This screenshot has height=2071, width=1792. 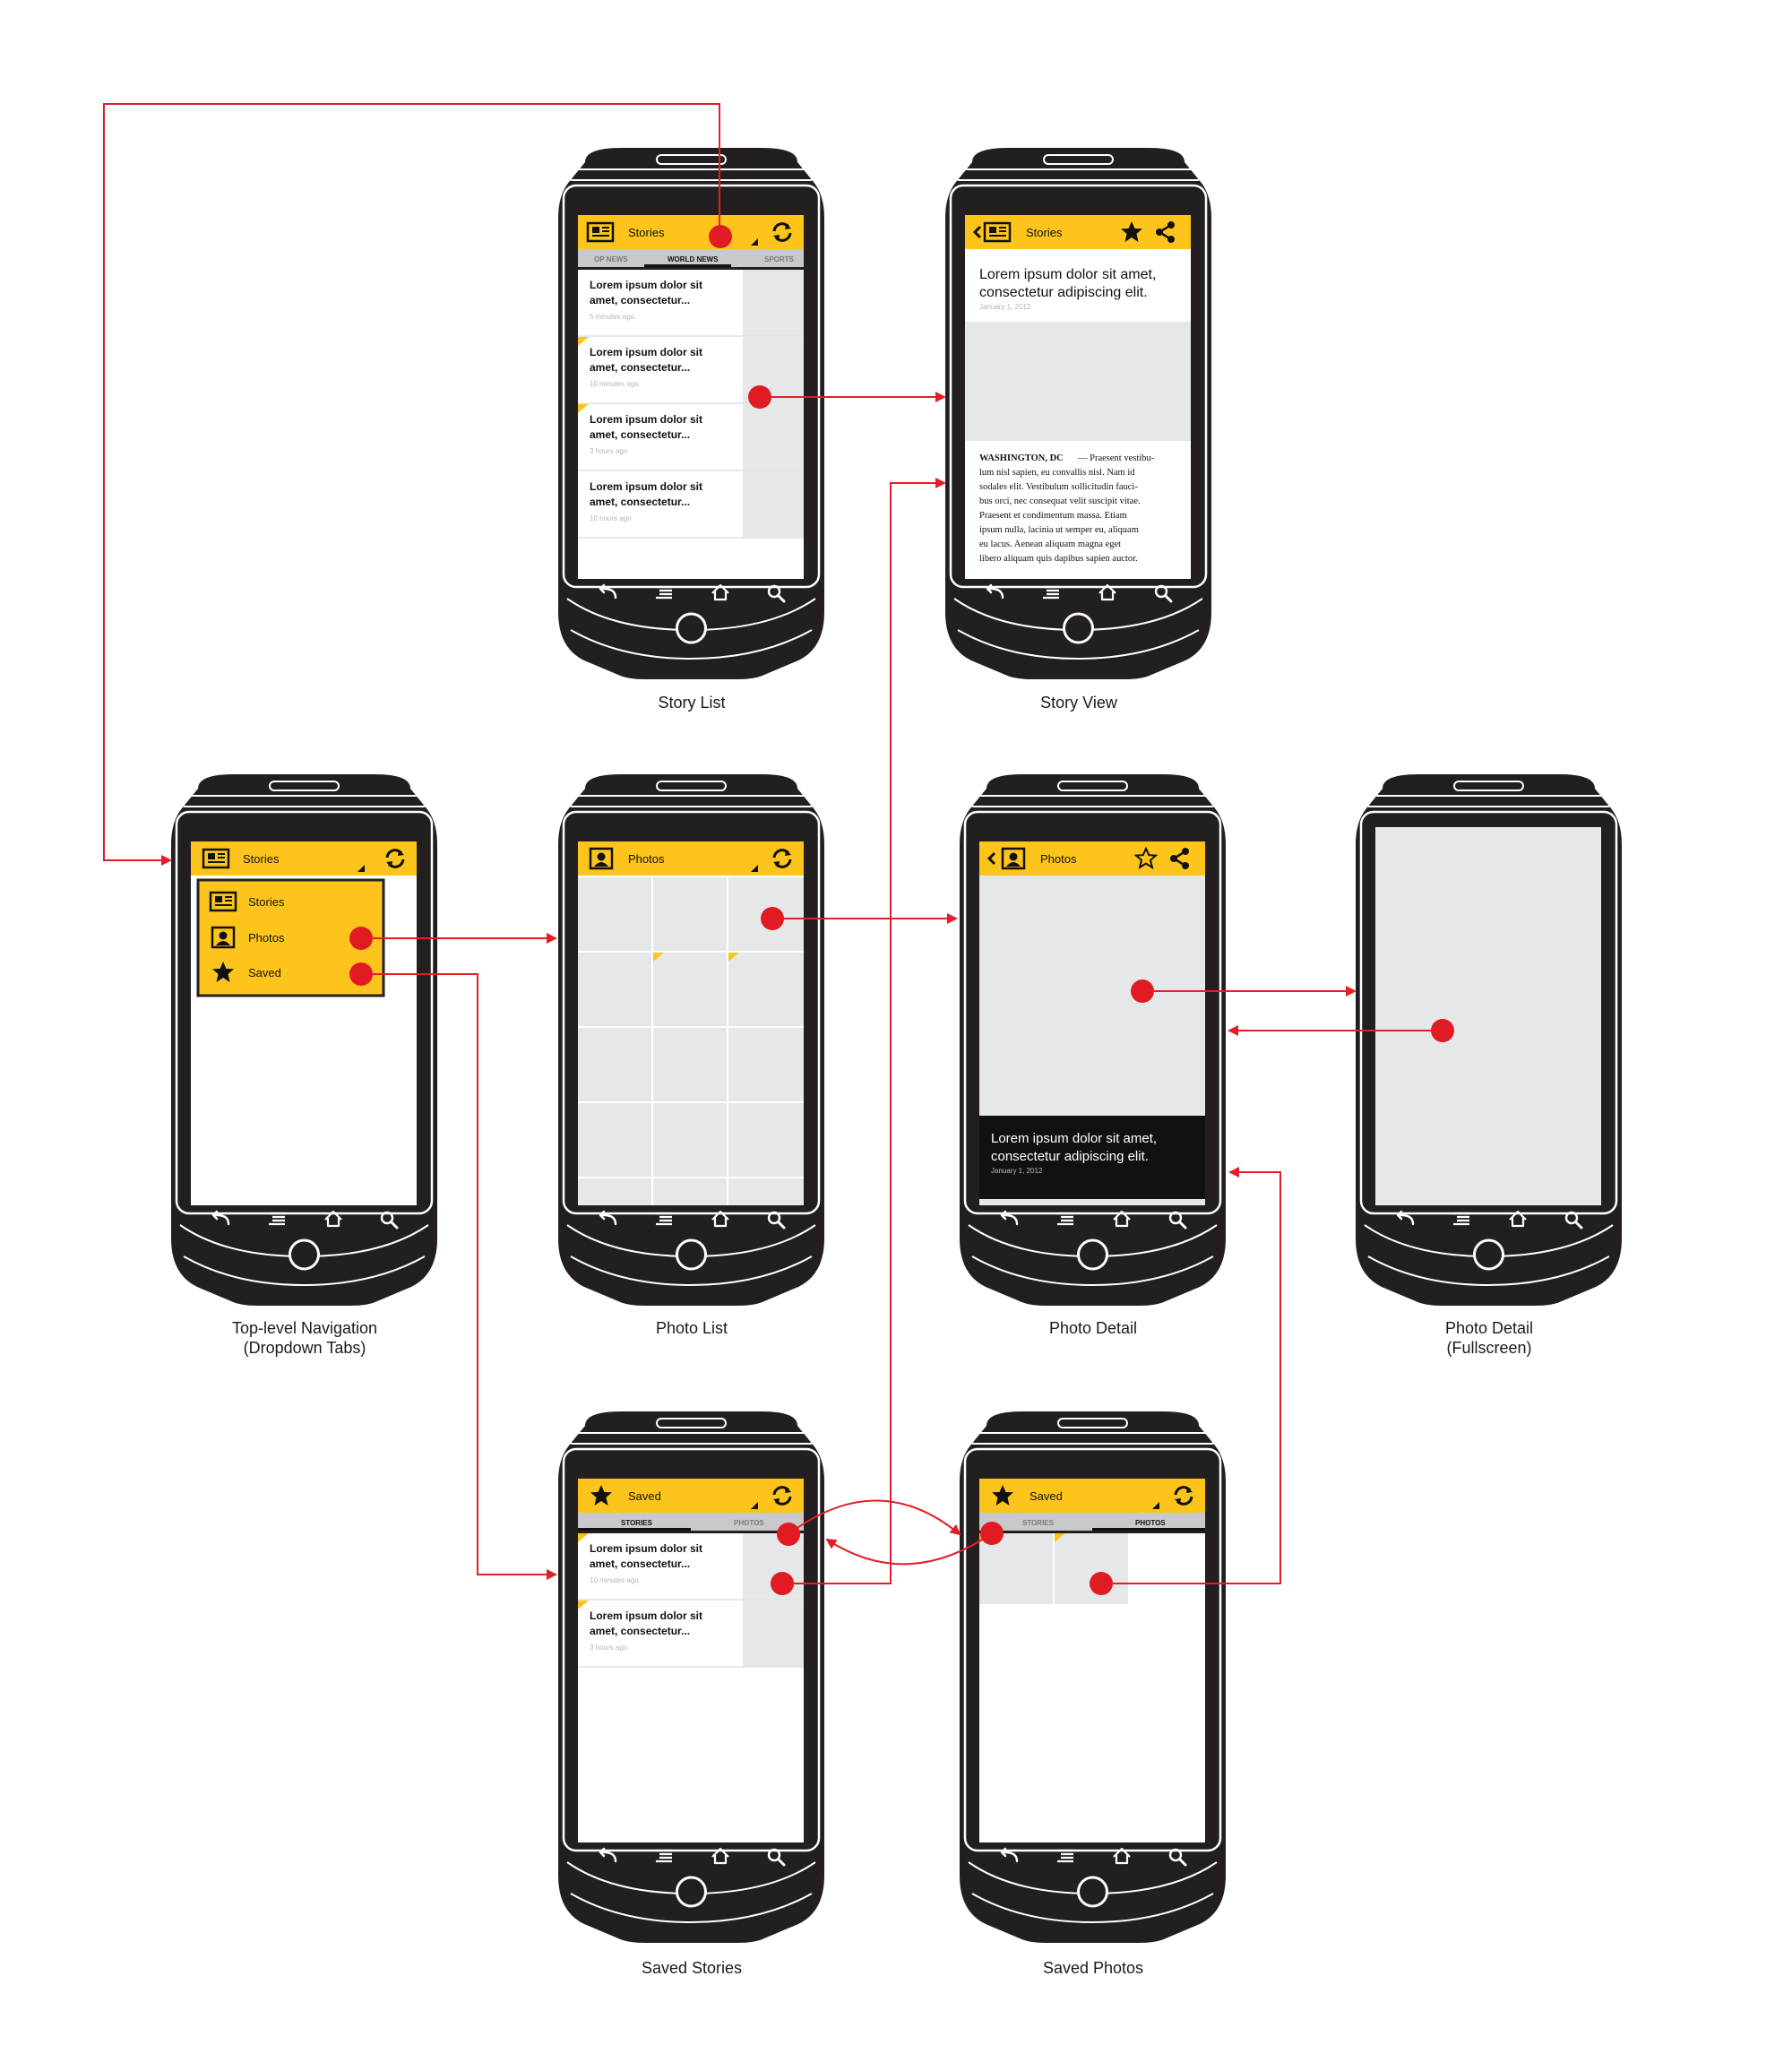 I want to click on hotspot-saved-photo, so click(x=1101, y=1583).